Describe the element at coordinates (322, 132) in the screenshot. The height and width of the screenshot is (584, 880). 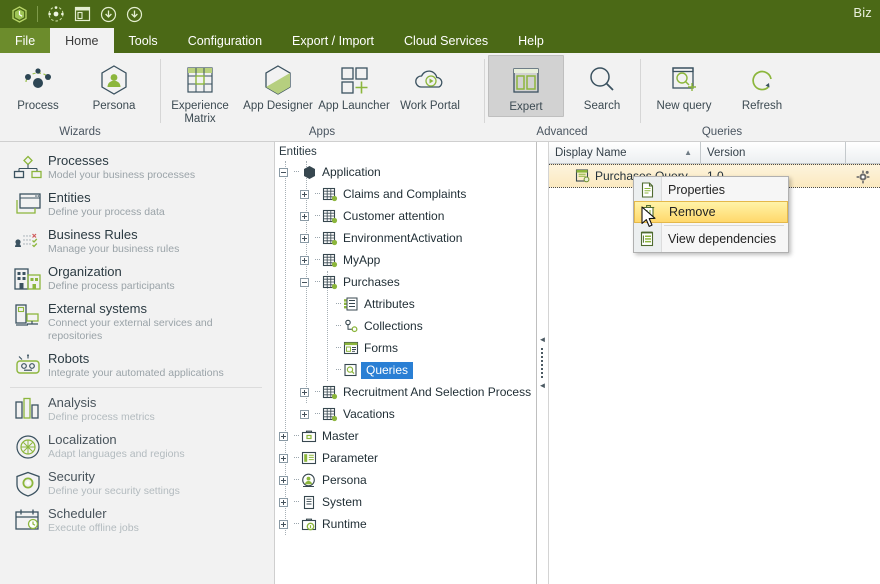
I see `ribbon-grouplabel-apps: Apps` at that location.